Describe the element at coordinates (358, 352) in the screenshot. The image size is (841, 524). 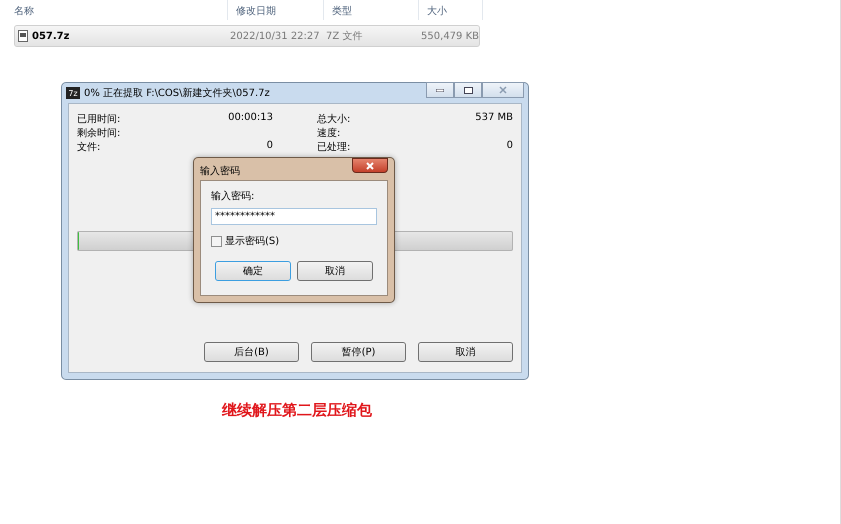
I see `dialog-button: 暂停(P)` at that location.